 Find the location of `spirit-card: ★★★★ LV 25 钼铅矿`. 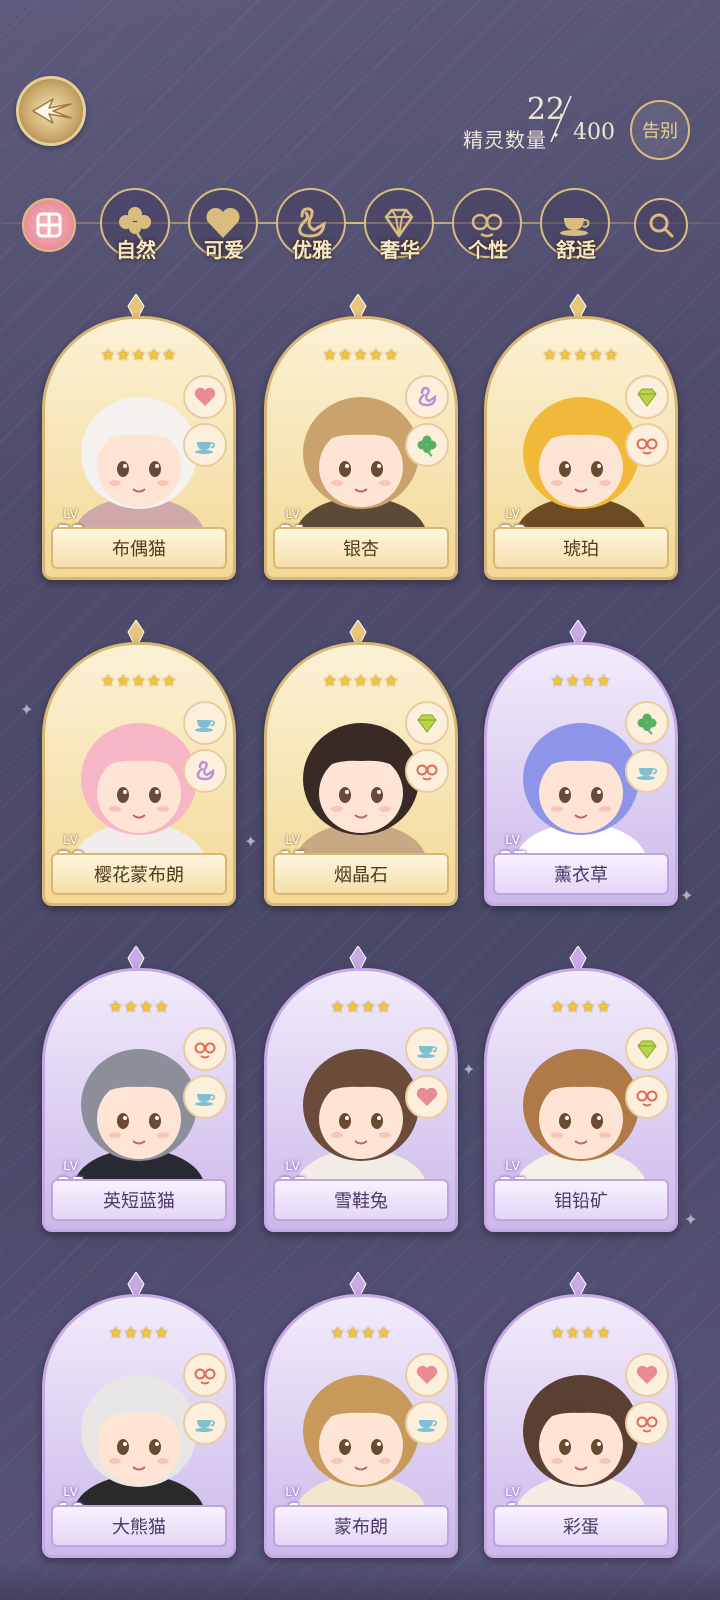

spirit-card: ★★★★ LV 25 钼铅矿 is located at coordinates (581, 1089).